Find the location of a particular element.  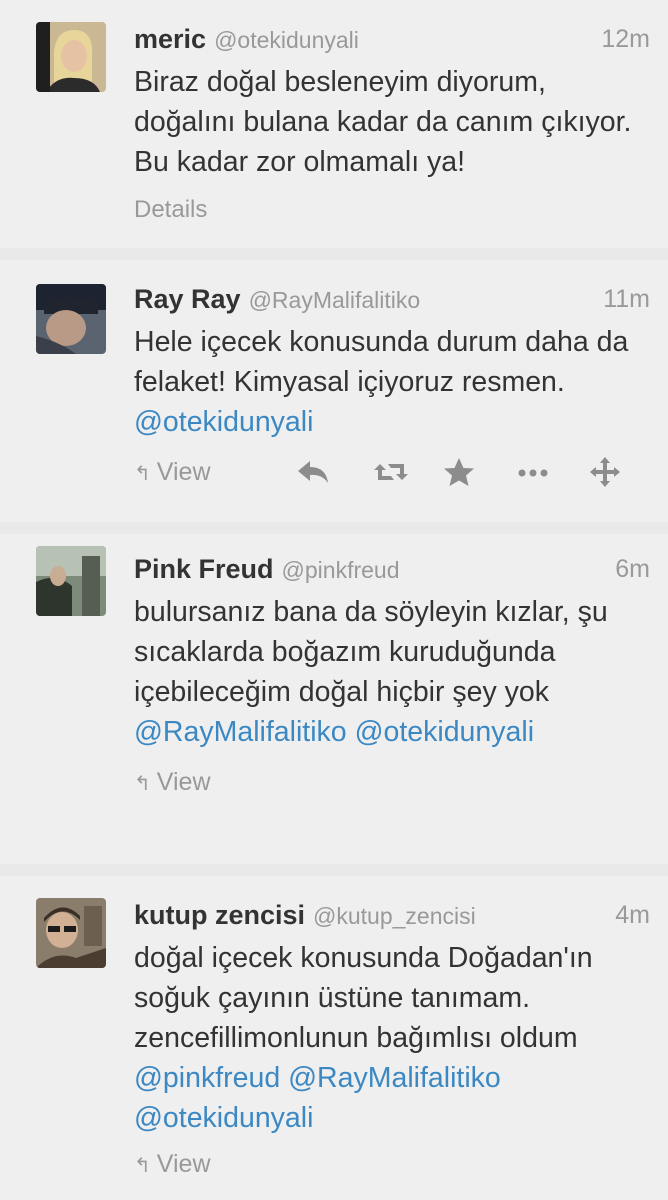

tweet-header: meric @otekidunyali 12m is located at coordinates (392, 39).